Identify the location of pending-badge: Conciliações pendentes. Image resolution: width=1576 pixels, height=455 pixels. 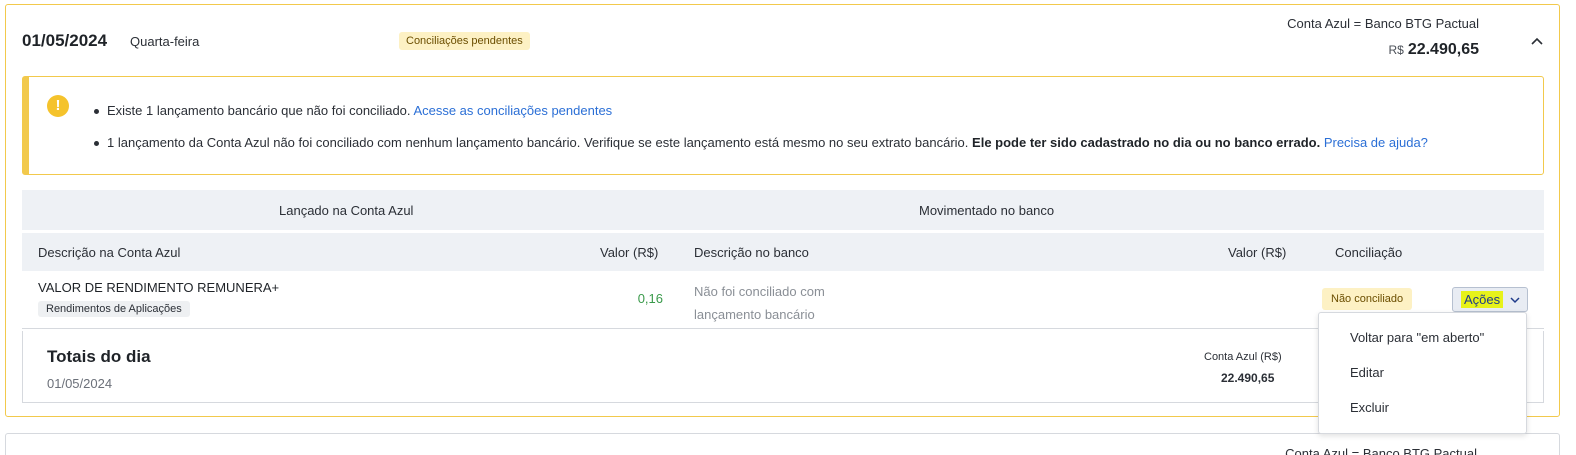
(464, 41).